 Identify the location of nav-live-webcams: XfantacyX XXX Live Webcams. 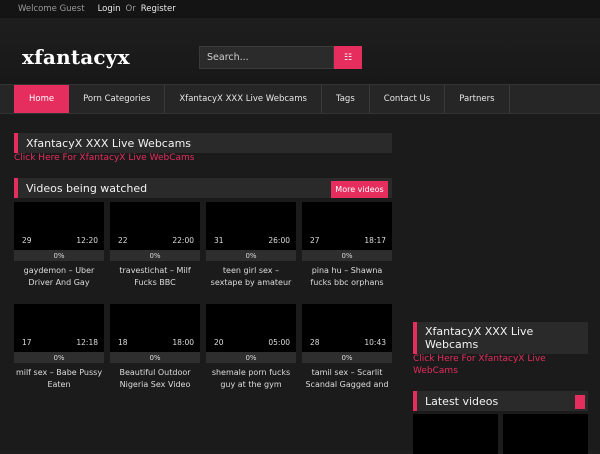
(243, 99).